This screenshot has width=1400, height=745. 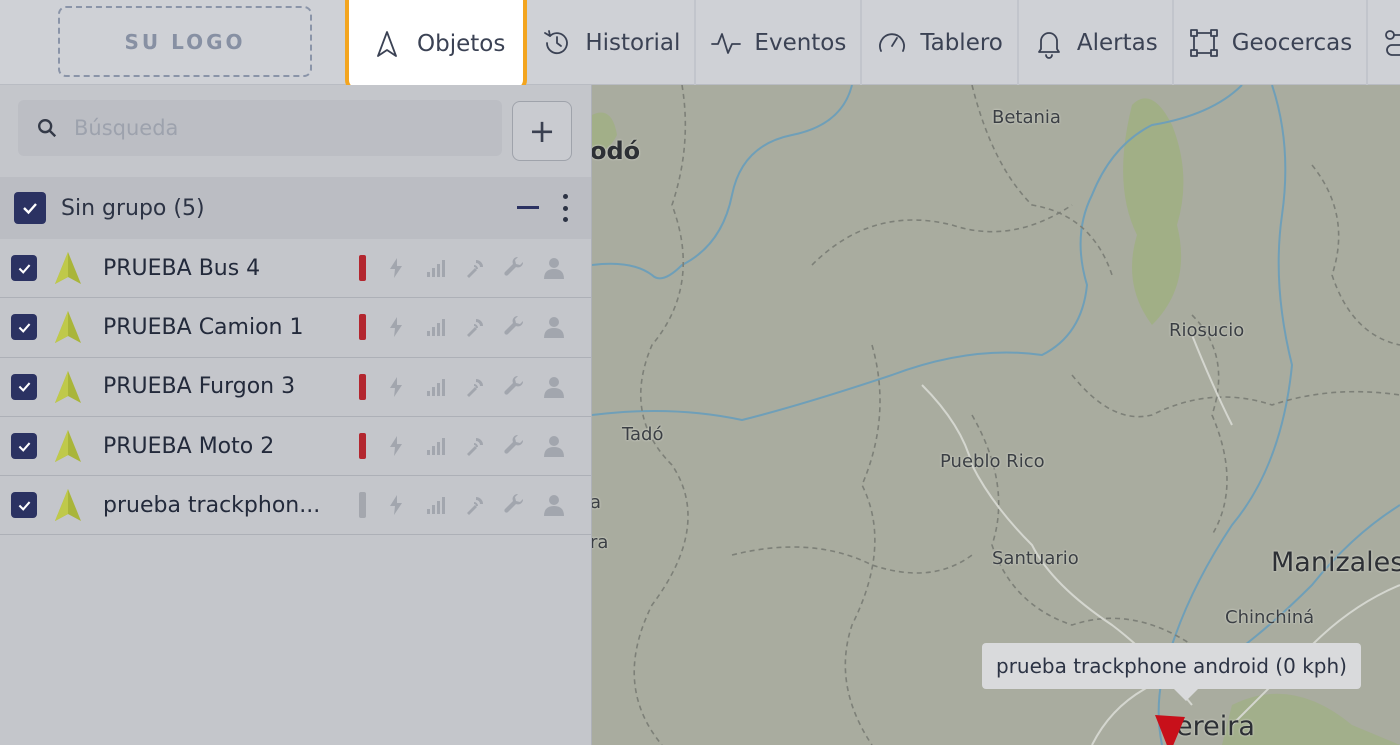 I want to click on map-label: Manizales, so click(x=1335, y=562).